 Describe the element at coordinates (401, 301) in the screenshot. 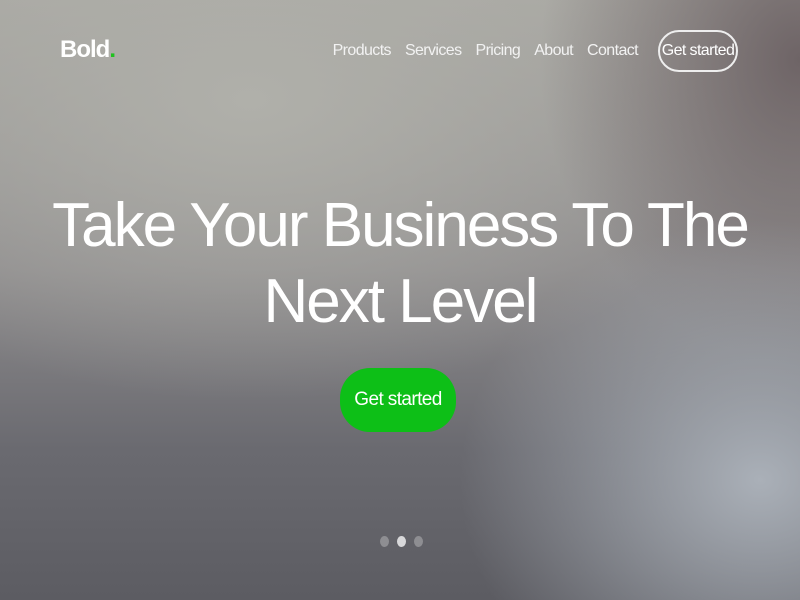

I see `hero-title-line2: Next Level` at that location.